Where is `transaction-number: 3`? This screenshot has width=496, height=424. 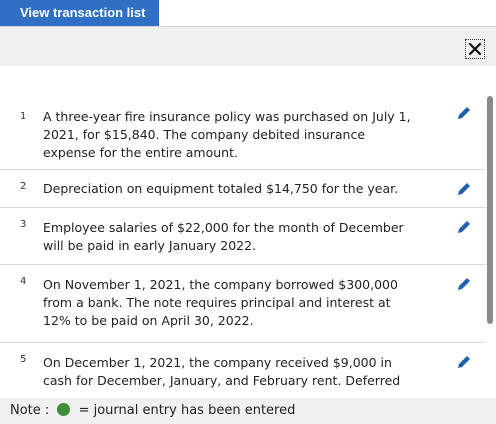
transaction-number: 3 is located at coordinates (23, 224).